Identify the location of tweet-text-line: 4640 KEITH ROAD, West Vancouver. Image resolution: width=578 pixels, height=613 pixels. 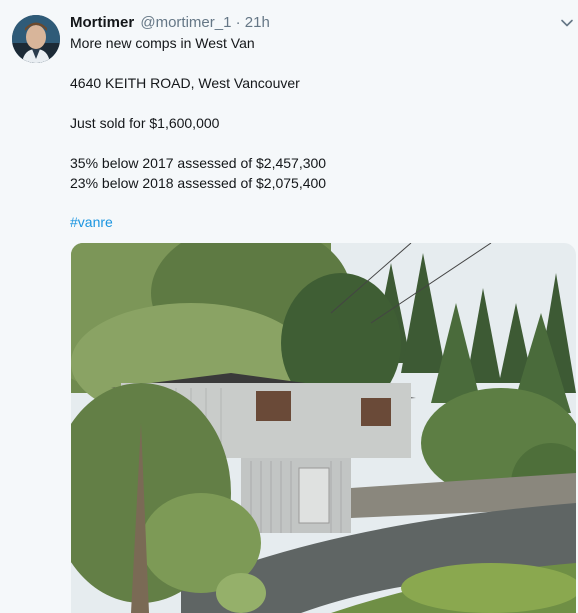
(185, 83).